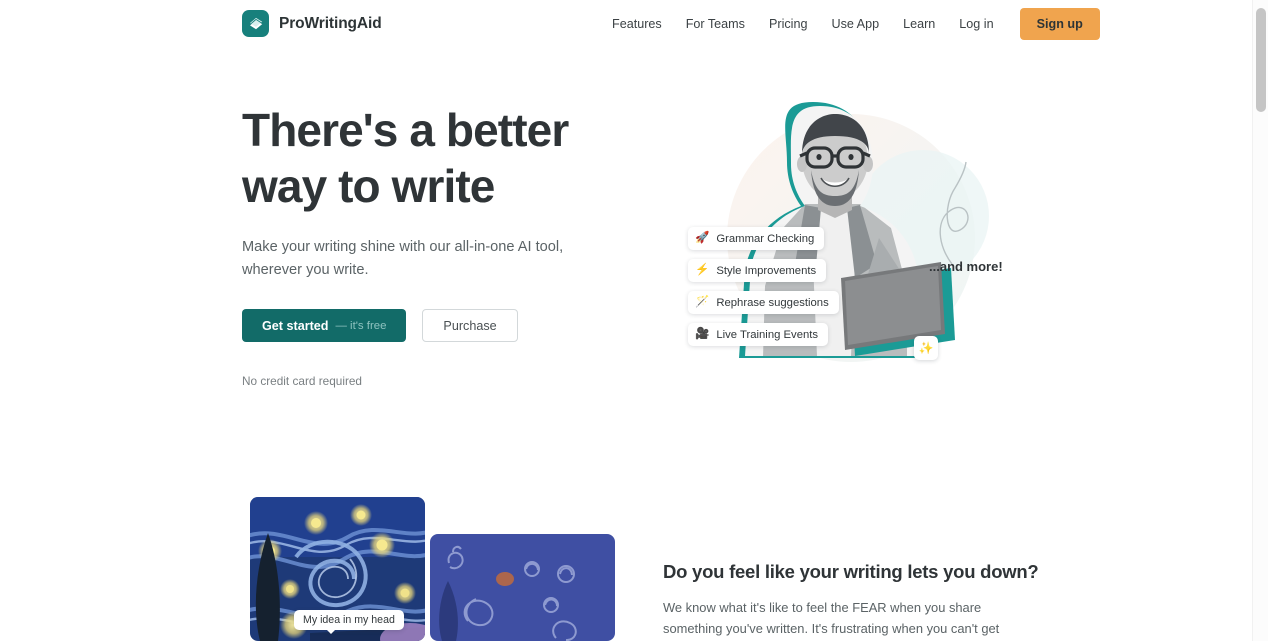  I want to click on feature-card-rephrase-suggestions: 🪄 Rephrase suggestions, so click(763, 302).